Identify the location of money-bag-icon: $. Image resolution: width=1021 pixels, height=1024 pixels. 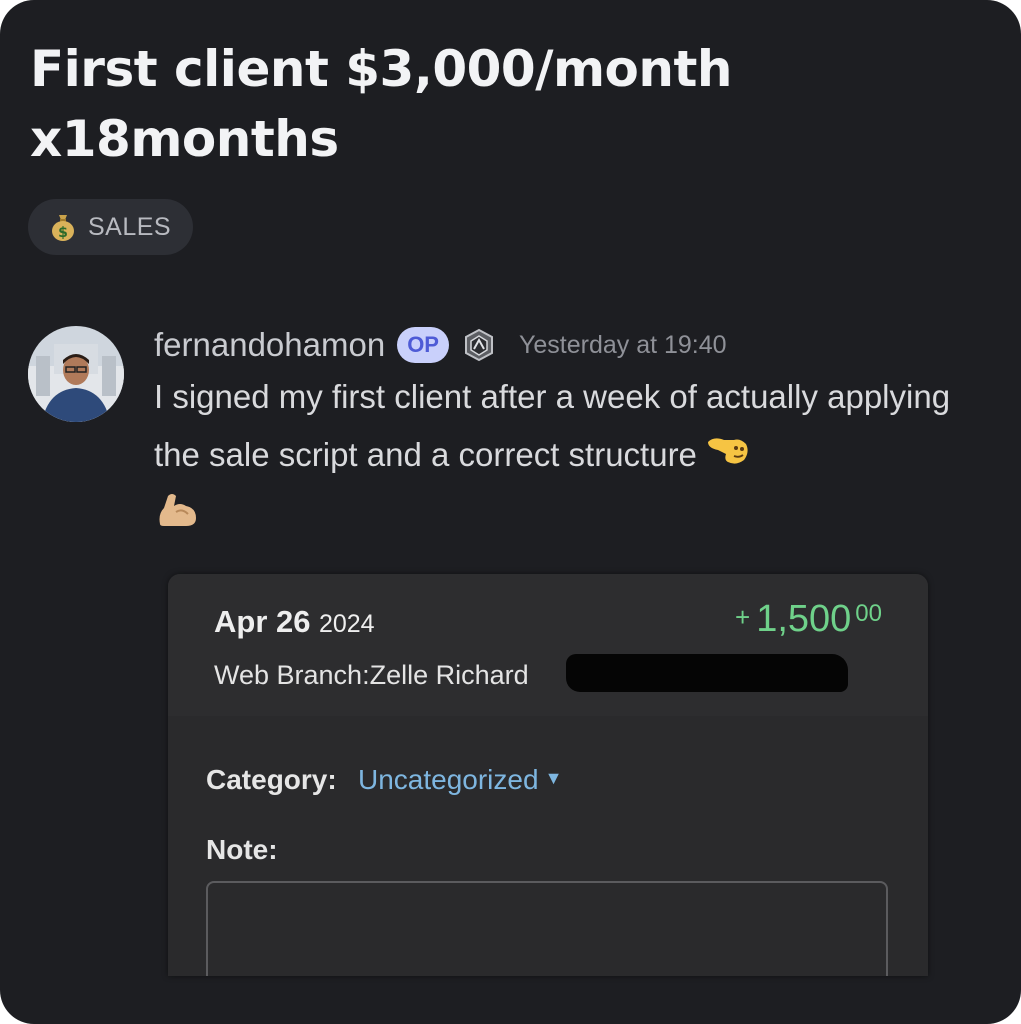
(63, 227).